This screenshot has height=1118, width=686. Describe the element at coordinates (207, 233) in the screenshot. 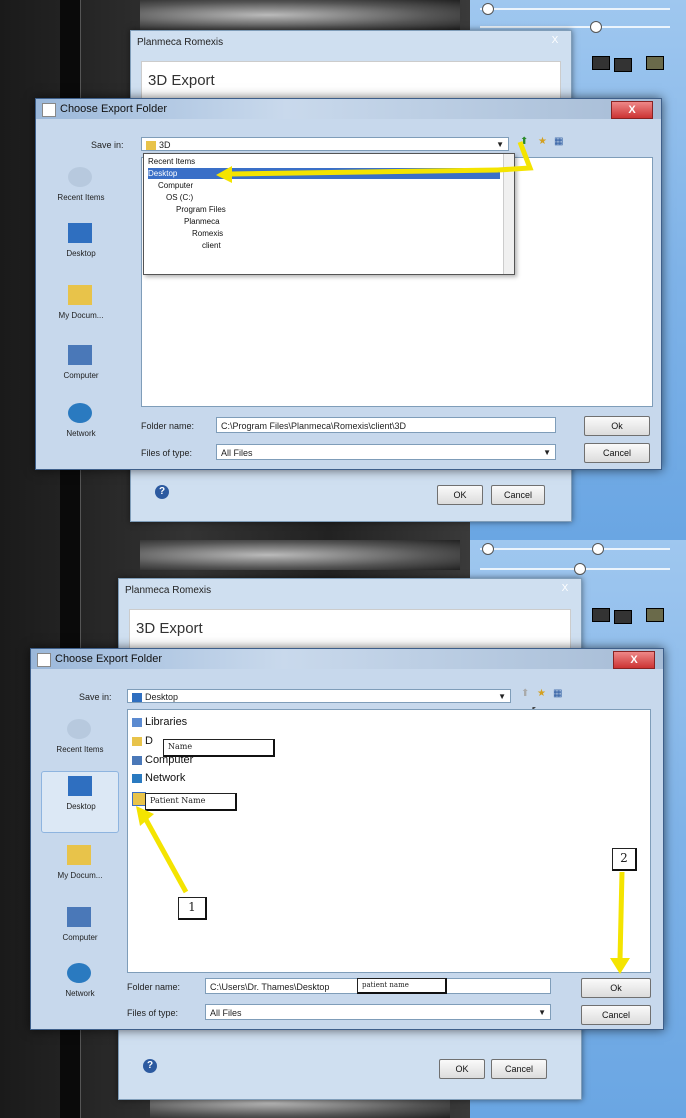

I see `dropdown-item-romexis: Romexis` at that location.